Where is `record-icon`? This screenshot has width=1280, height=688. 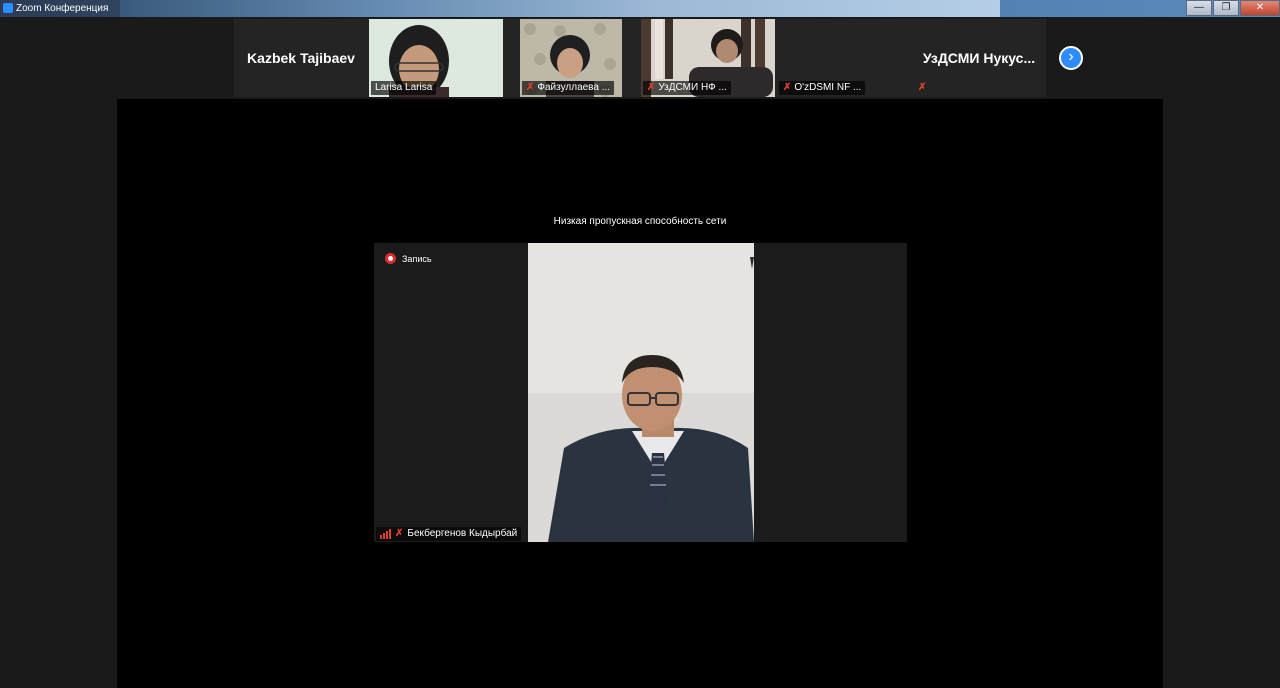
record-icon is located at coordinates (390, 258).